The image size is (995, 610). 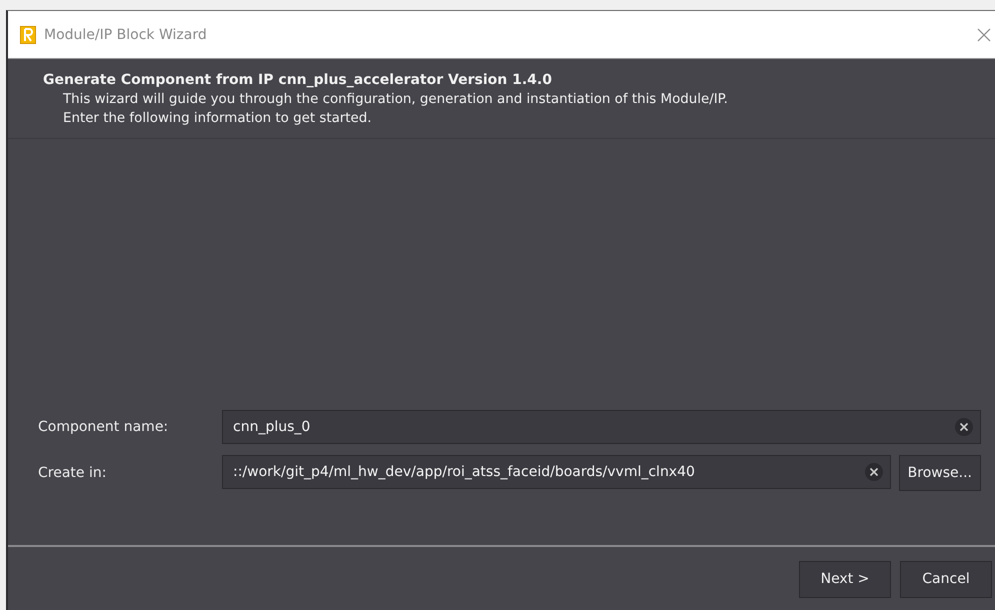 What do you see at coordinates (298, 80) in the screenshot?
I see `wizard-heading: Generate Component from IP cnn_plus_accelerator Version 1.4.0` at bounding box center [298, 80].